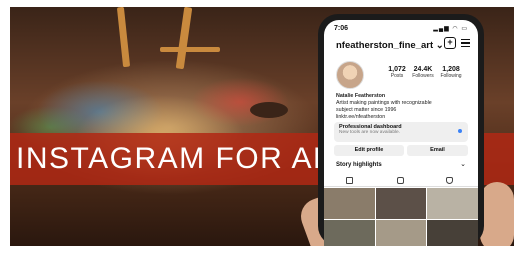  I want to click on stat-label: Followers, so click(423, 76).